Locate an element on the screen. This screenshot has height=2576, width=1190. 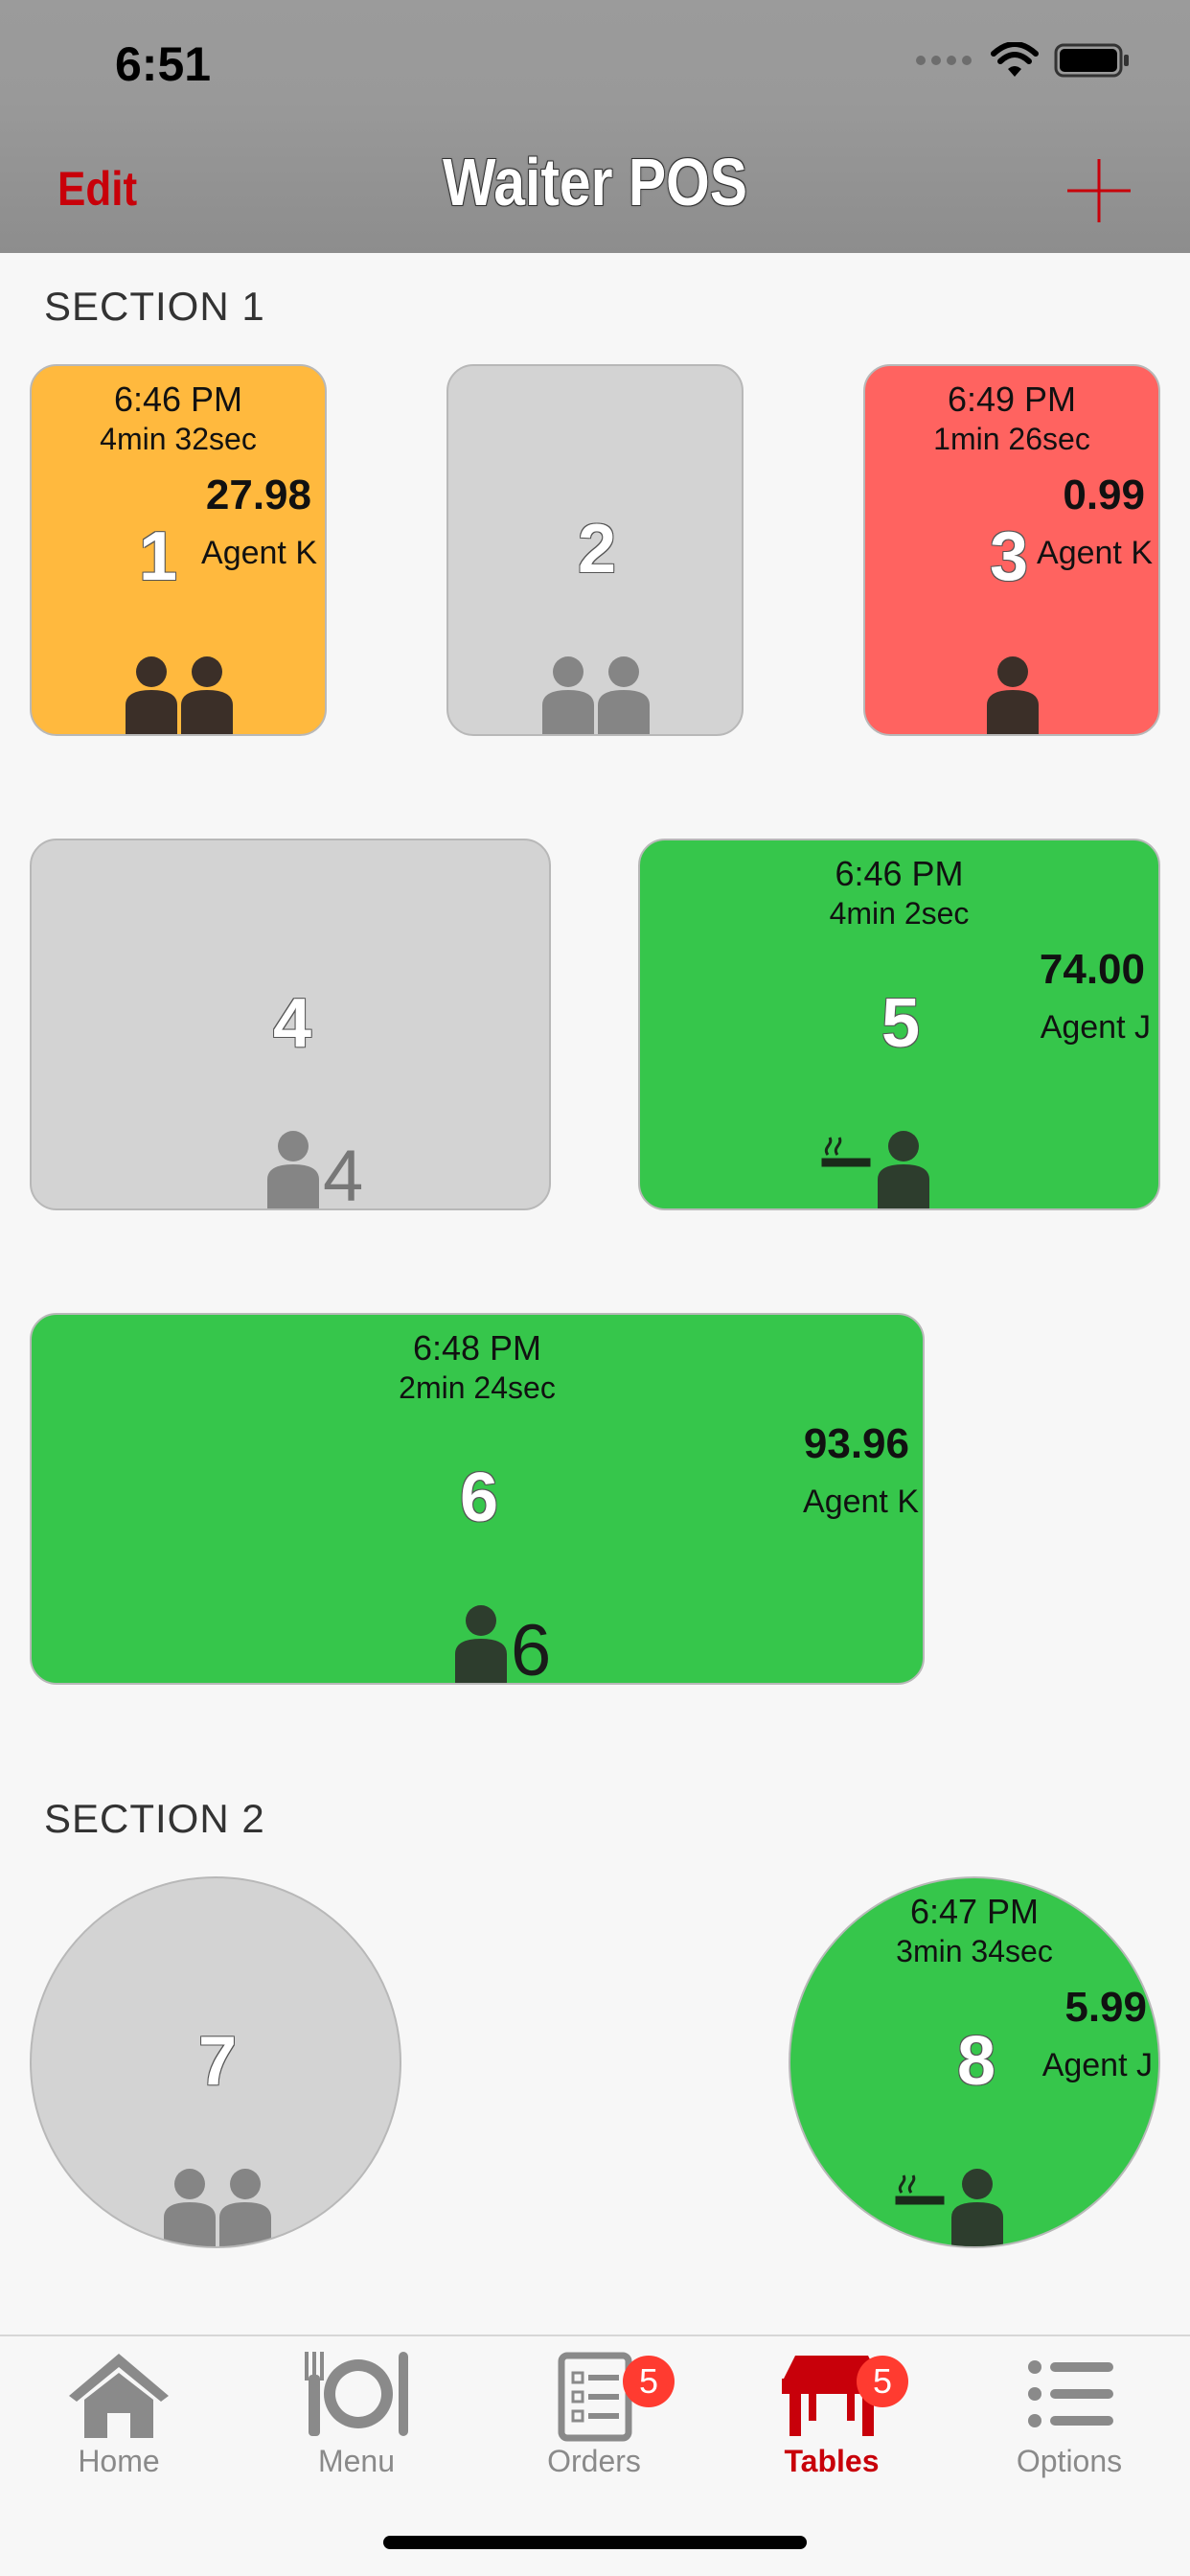
table-5: 6:46 PM 4min 2sec 74.00 5 Agent J is located at coordinates (899, 1024).